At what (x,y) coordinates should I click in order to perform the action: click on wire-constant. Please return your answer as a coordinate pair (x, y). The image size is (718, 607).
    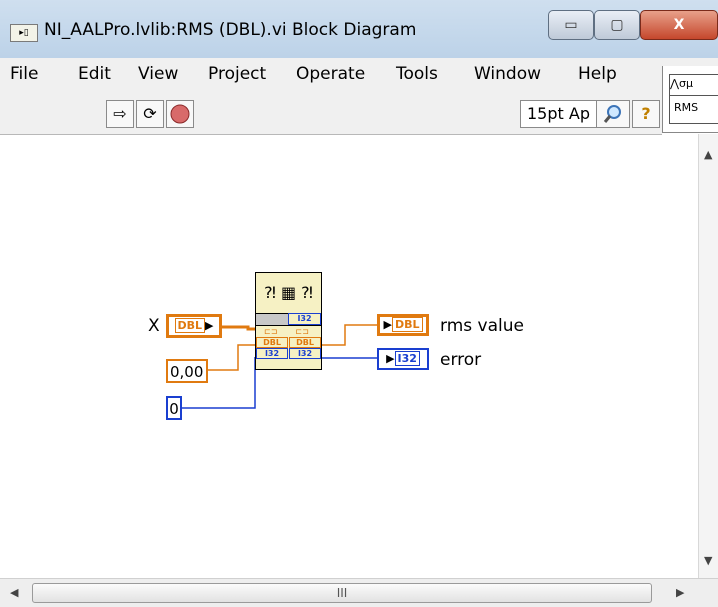
    Looking at the image, I should click on (231, 357).